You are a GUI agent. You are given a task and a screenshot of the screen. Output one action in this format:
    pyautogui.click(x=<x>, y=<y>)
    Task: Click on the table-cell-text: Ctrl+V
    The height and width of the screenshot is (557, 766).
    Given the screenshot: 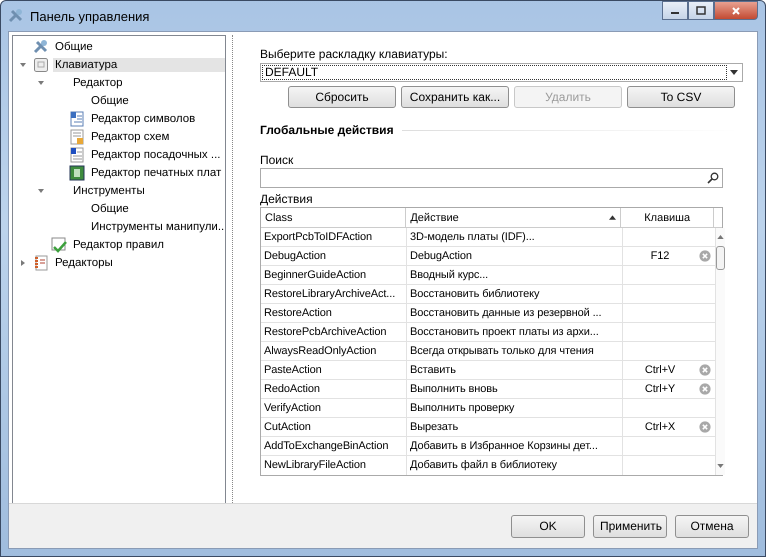 What is the action you would take?
    pyautogui.click(x=660, y=370)
    